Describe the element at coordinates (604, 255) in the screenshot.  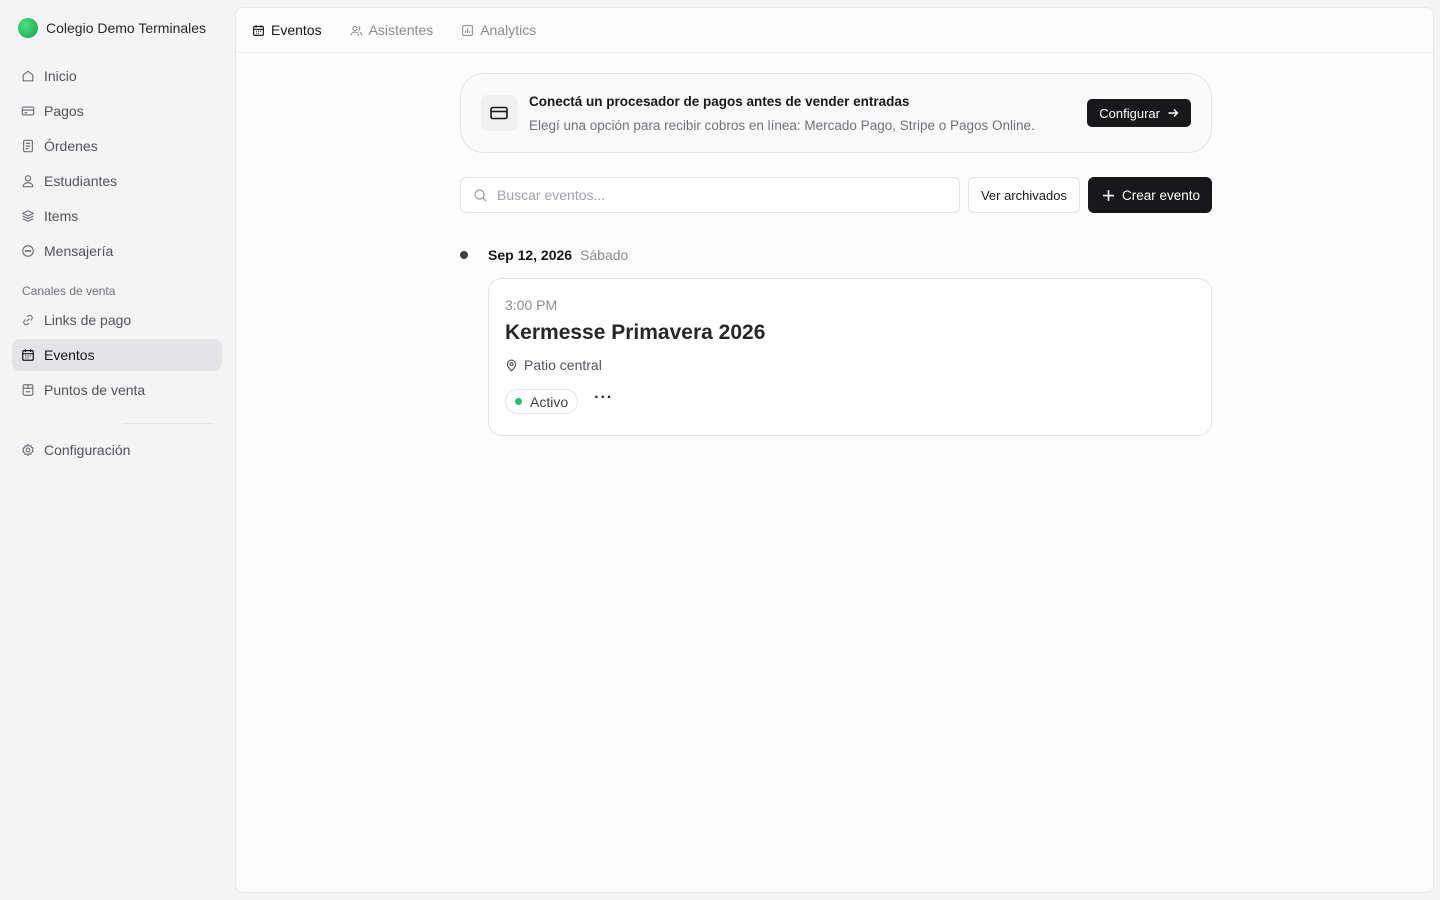
I see `event-weekday: Sábado` at that location.